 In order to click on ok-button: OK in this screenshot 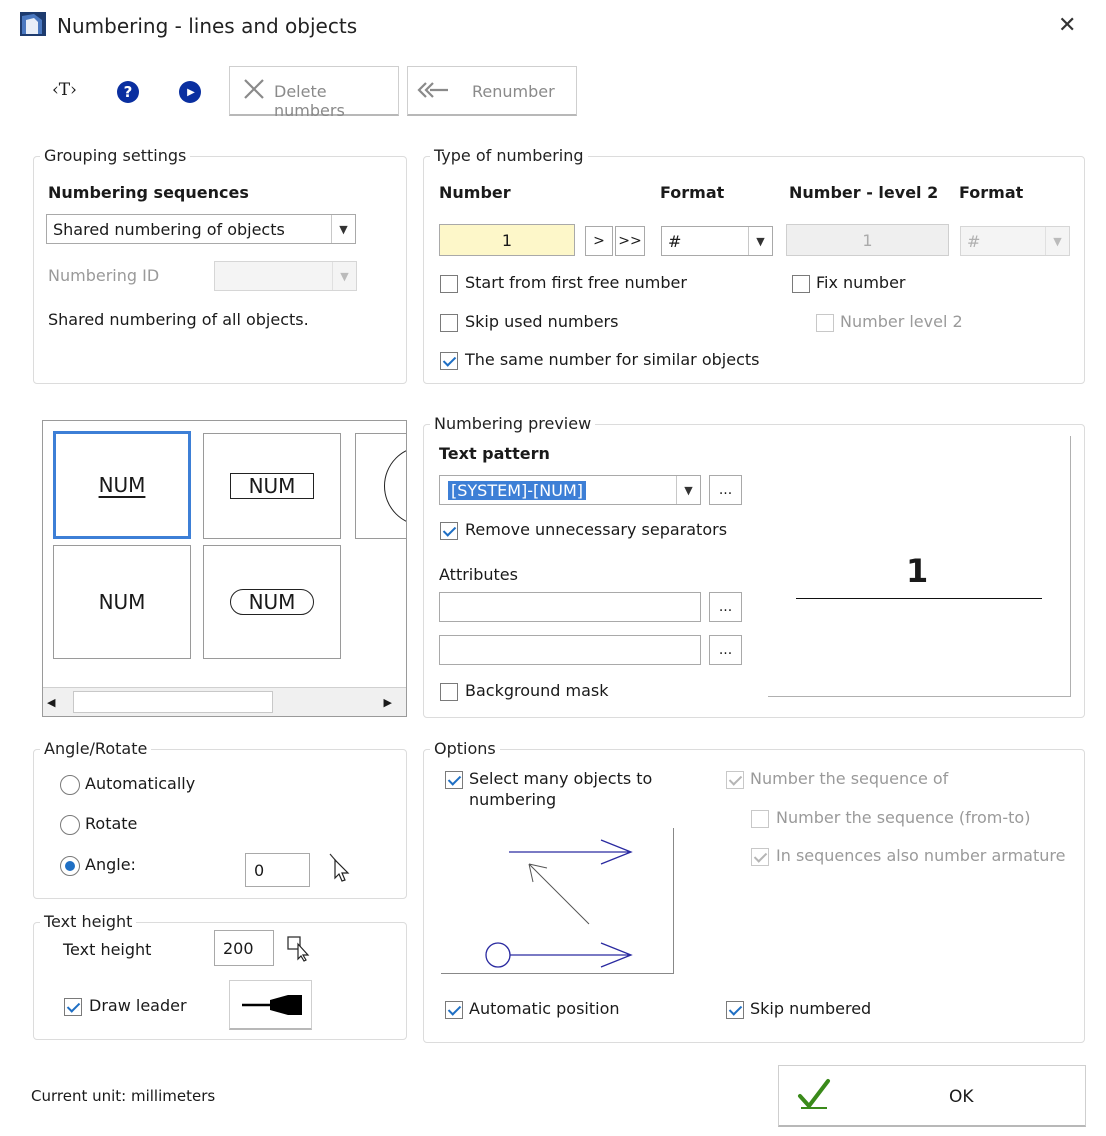, I will do `click(932, 1096)`.